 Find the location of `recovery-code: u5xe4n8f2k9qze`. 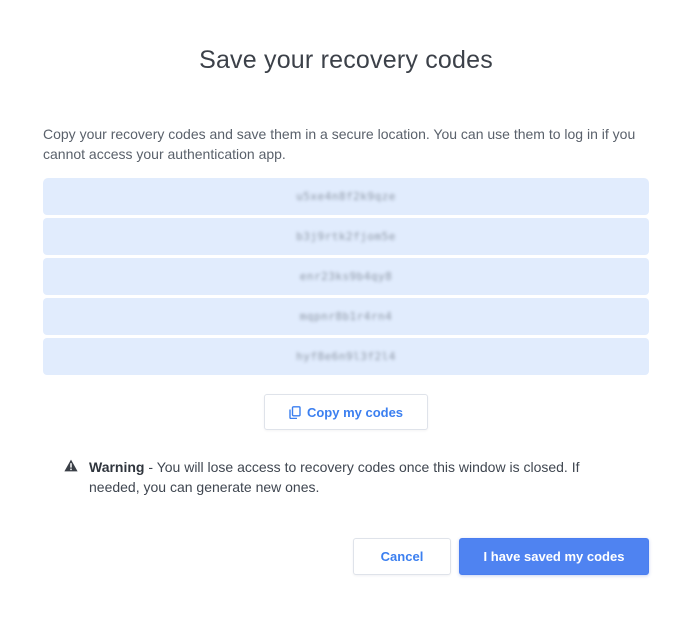

recovery-code: u5xe4n8f2k9qze is located at coordinates (346, 196).